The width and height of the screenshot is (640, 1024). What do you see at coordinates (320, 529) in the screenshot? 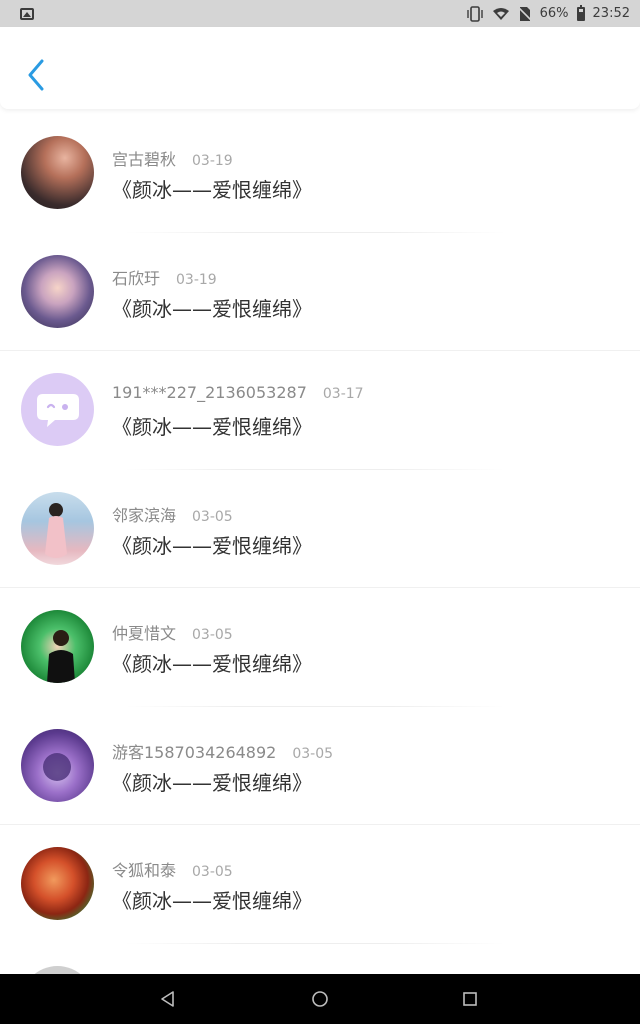
I see `list-item: 邻家滨海 03-05 《颜冰——爱恨缠绵》` at bounding box center [320, 529].